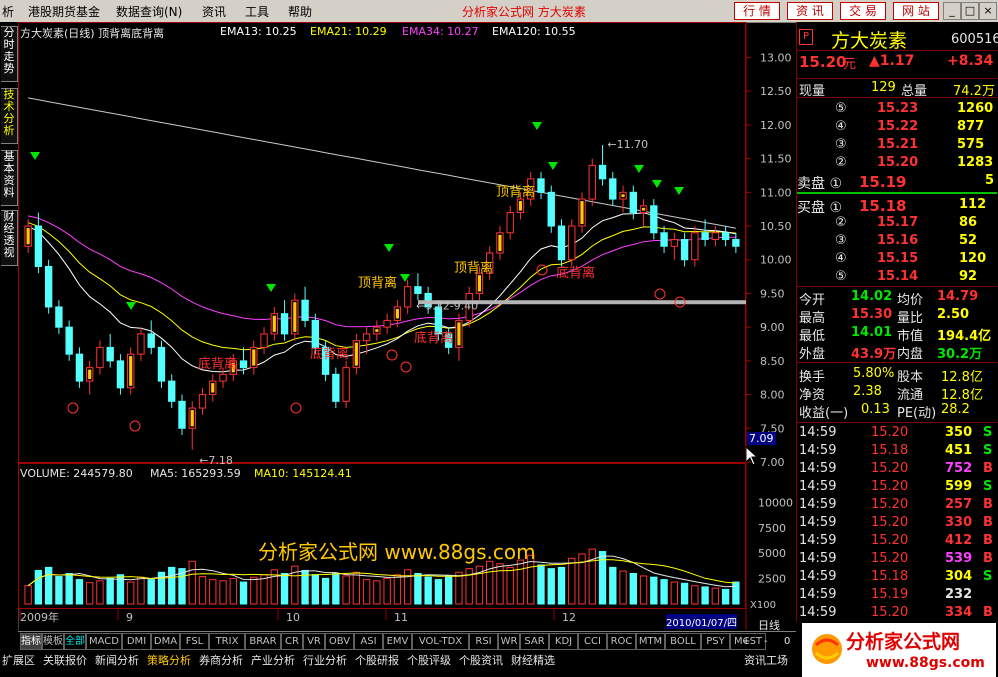 This screenshot has width=998, height=677. I want to click on menu-item-data-query: 数据查询(N), so click(149, 11).